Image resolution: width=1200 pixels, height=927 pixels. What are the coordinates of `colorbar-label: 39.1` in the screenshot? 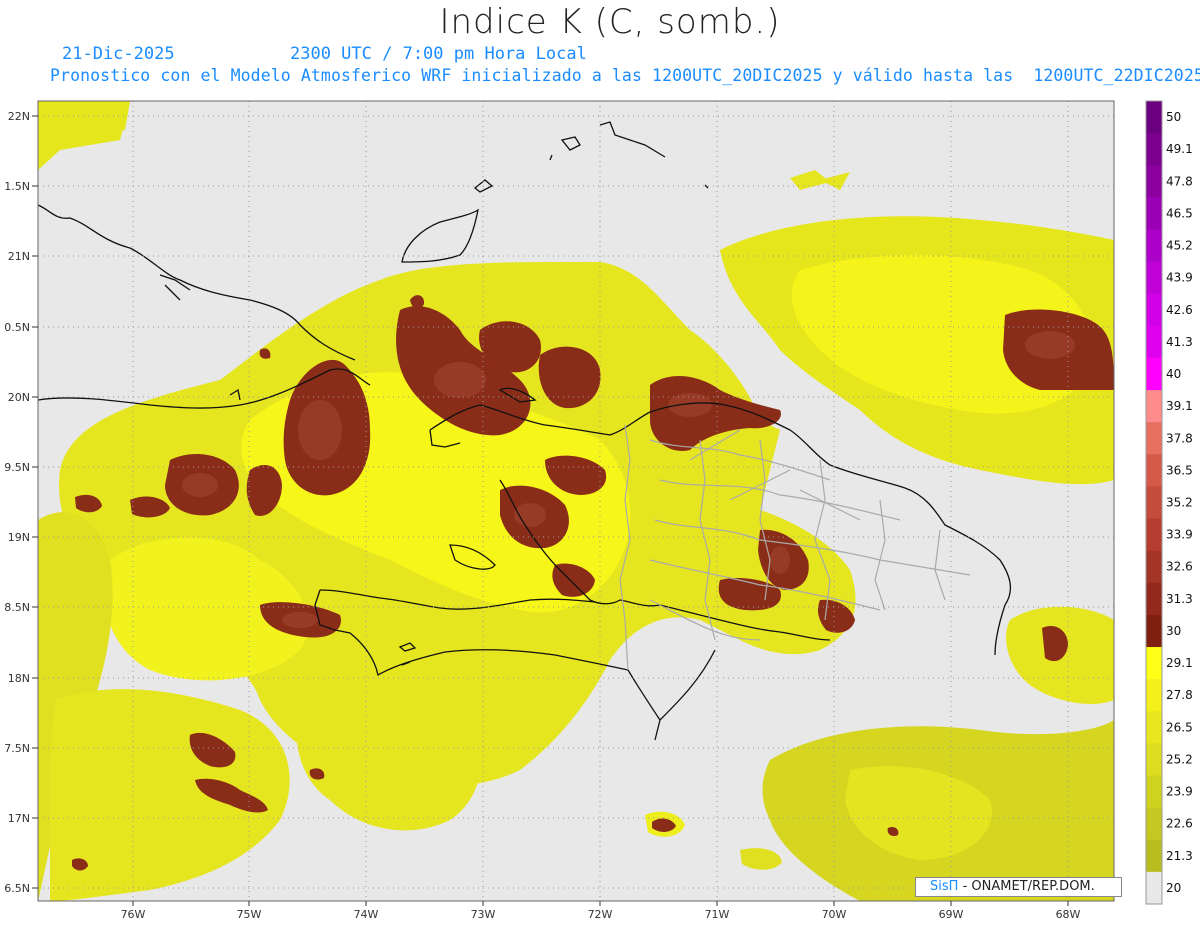 It's located at (1179, 406).